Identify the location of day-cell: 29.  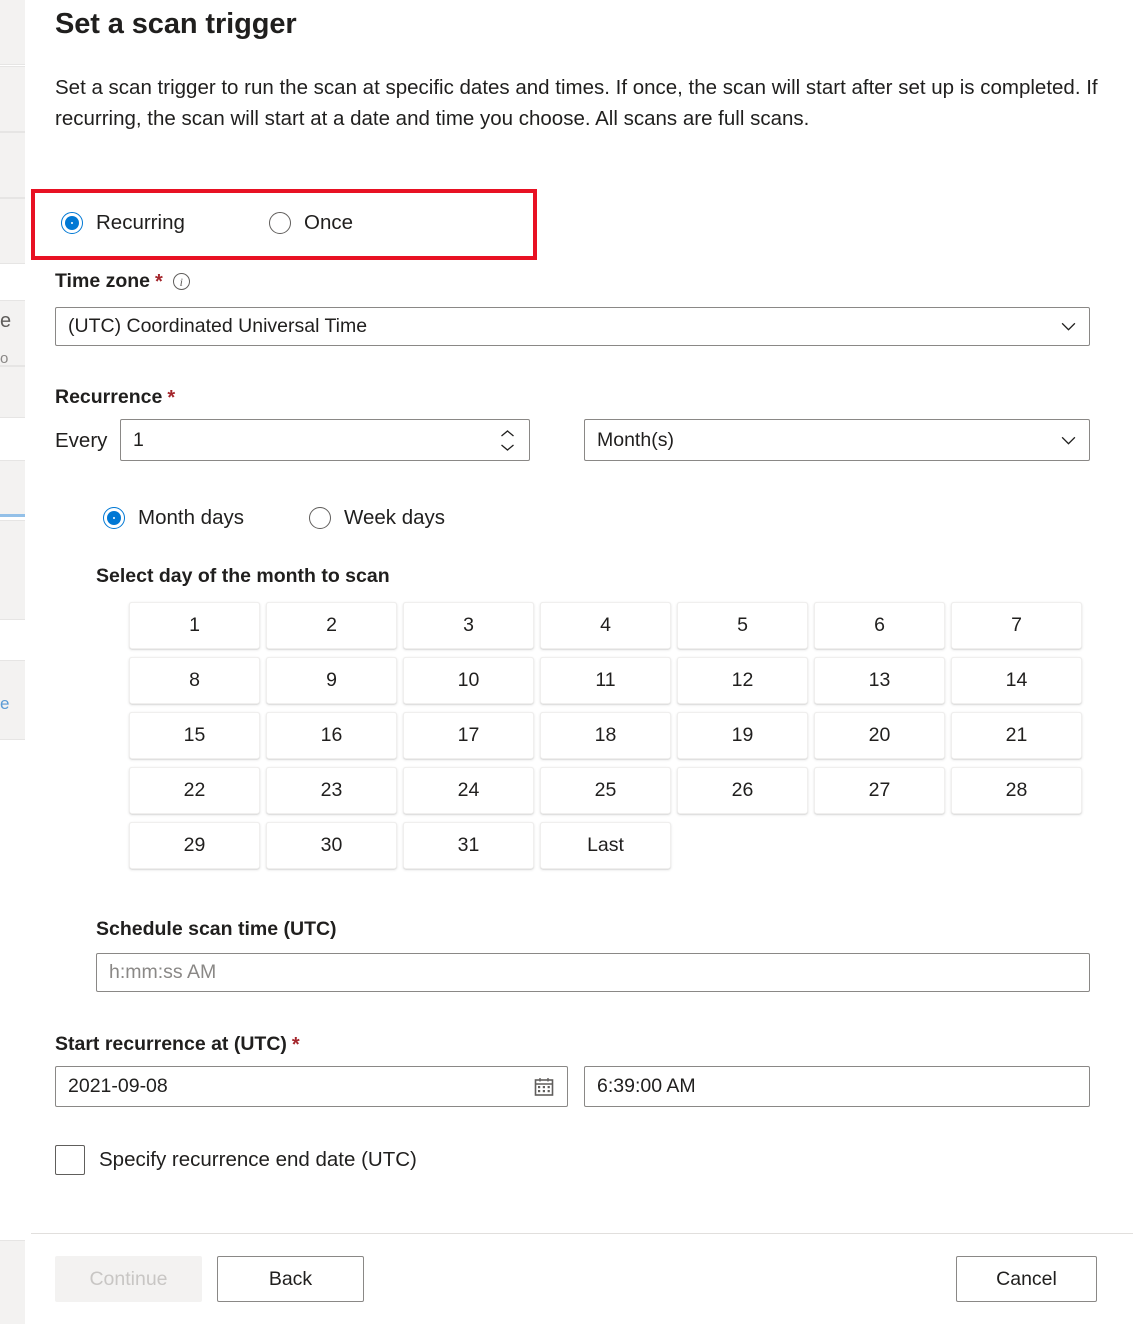
(194, 845).